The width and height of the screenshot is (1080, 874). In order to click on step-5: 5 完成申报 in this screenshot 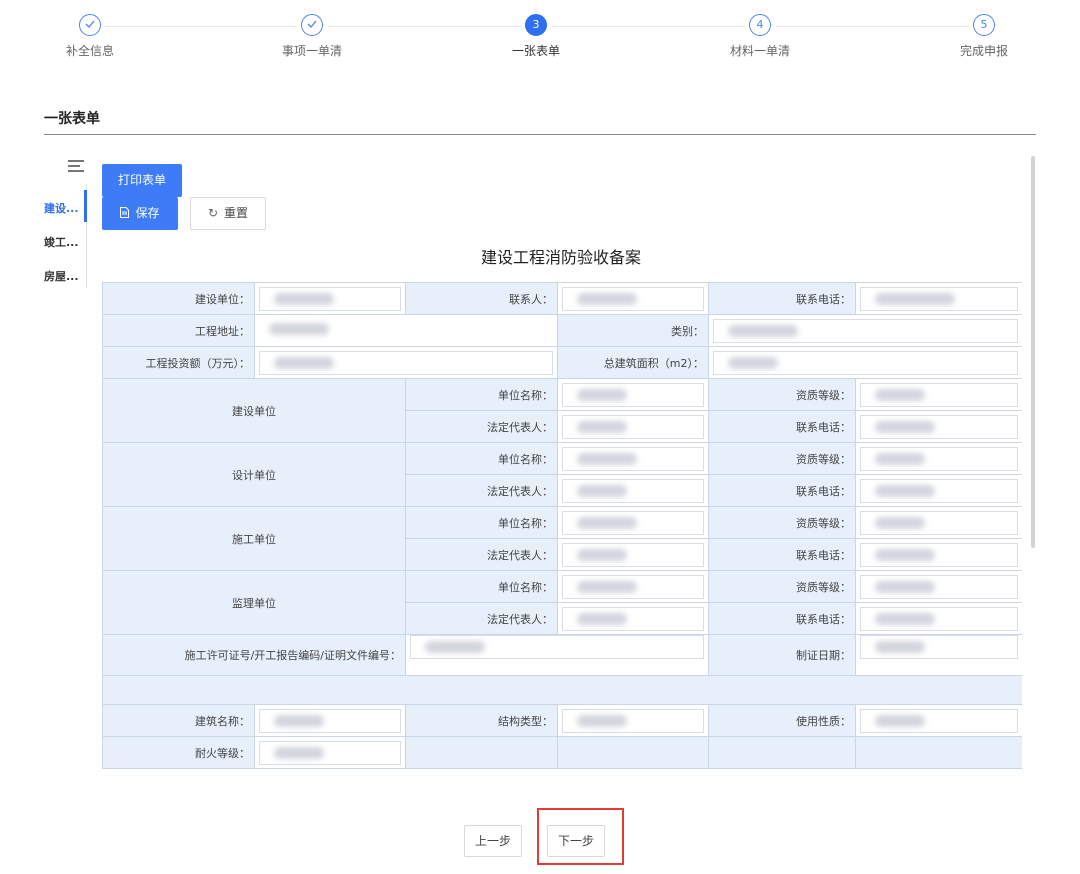, I will do `click(984, 36)`.